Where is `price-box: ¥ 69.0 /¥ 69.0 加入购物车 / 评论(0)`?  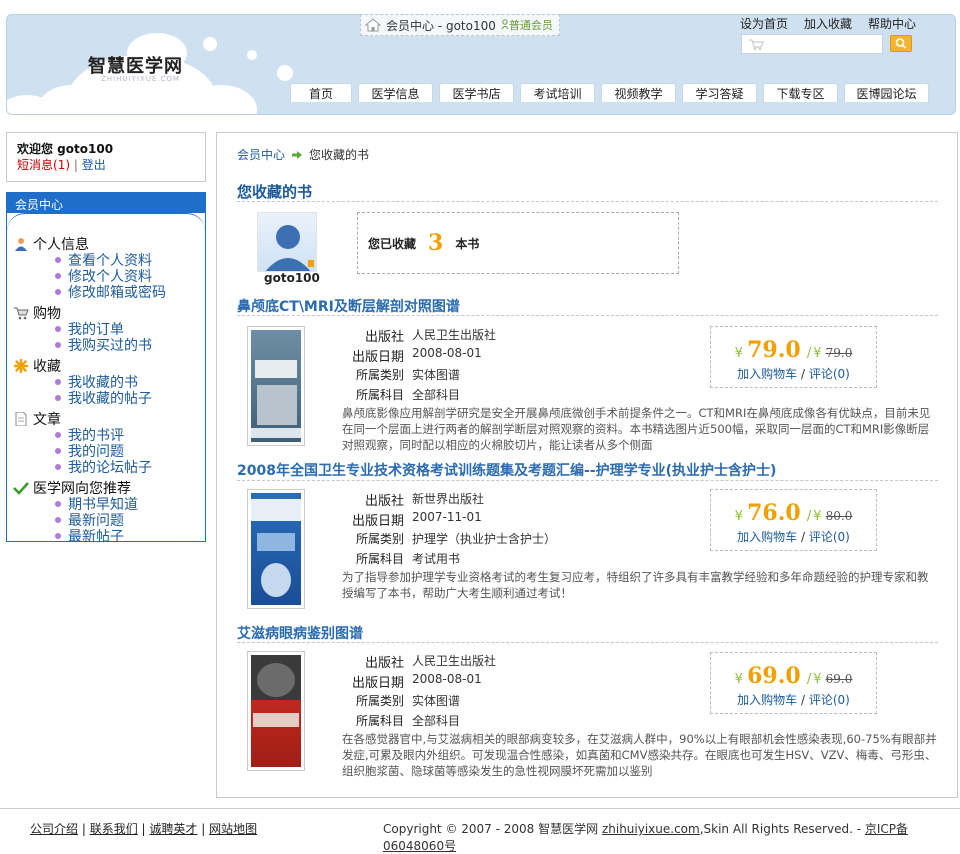
price-box: ¥ 69.0 /¥ 69.0 加入购物车 / 评论(0) is located at coordinates (793, 683).